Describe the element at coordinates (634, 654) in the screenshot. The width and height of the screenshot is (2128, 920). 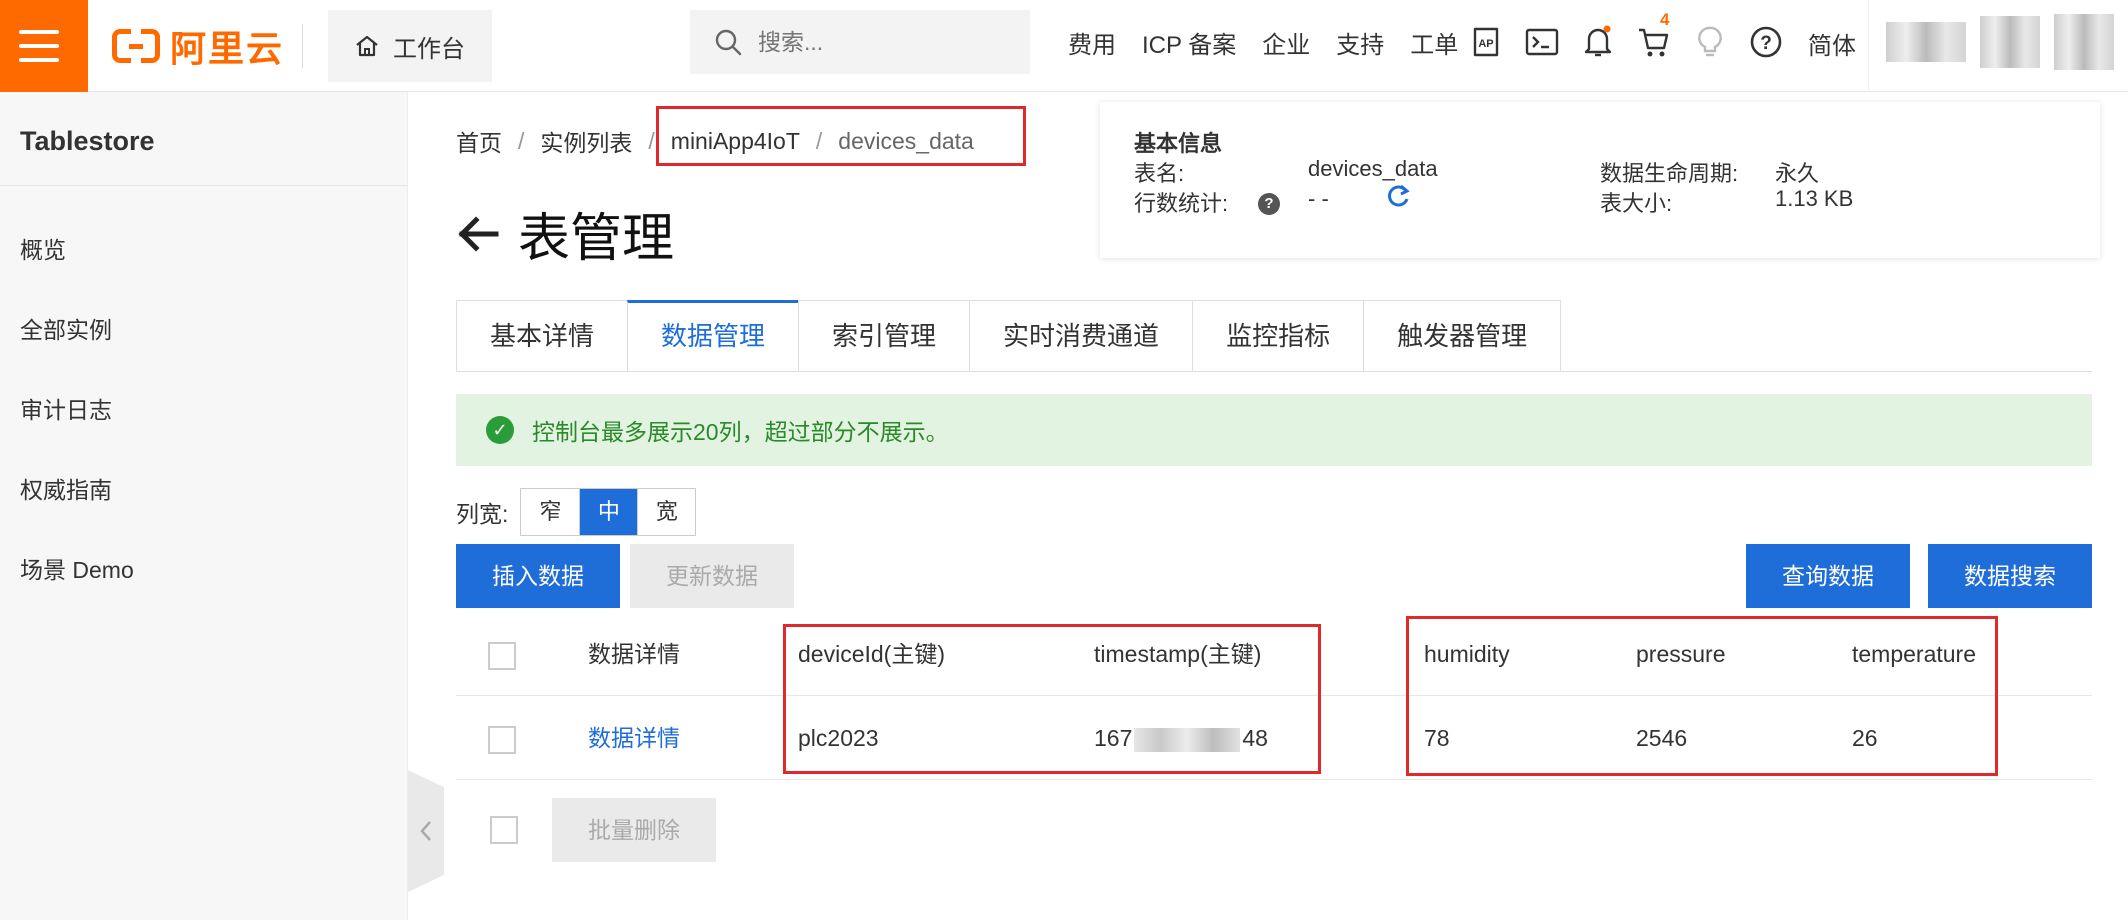
I see `header-data-detail: 数据详情` at that location.